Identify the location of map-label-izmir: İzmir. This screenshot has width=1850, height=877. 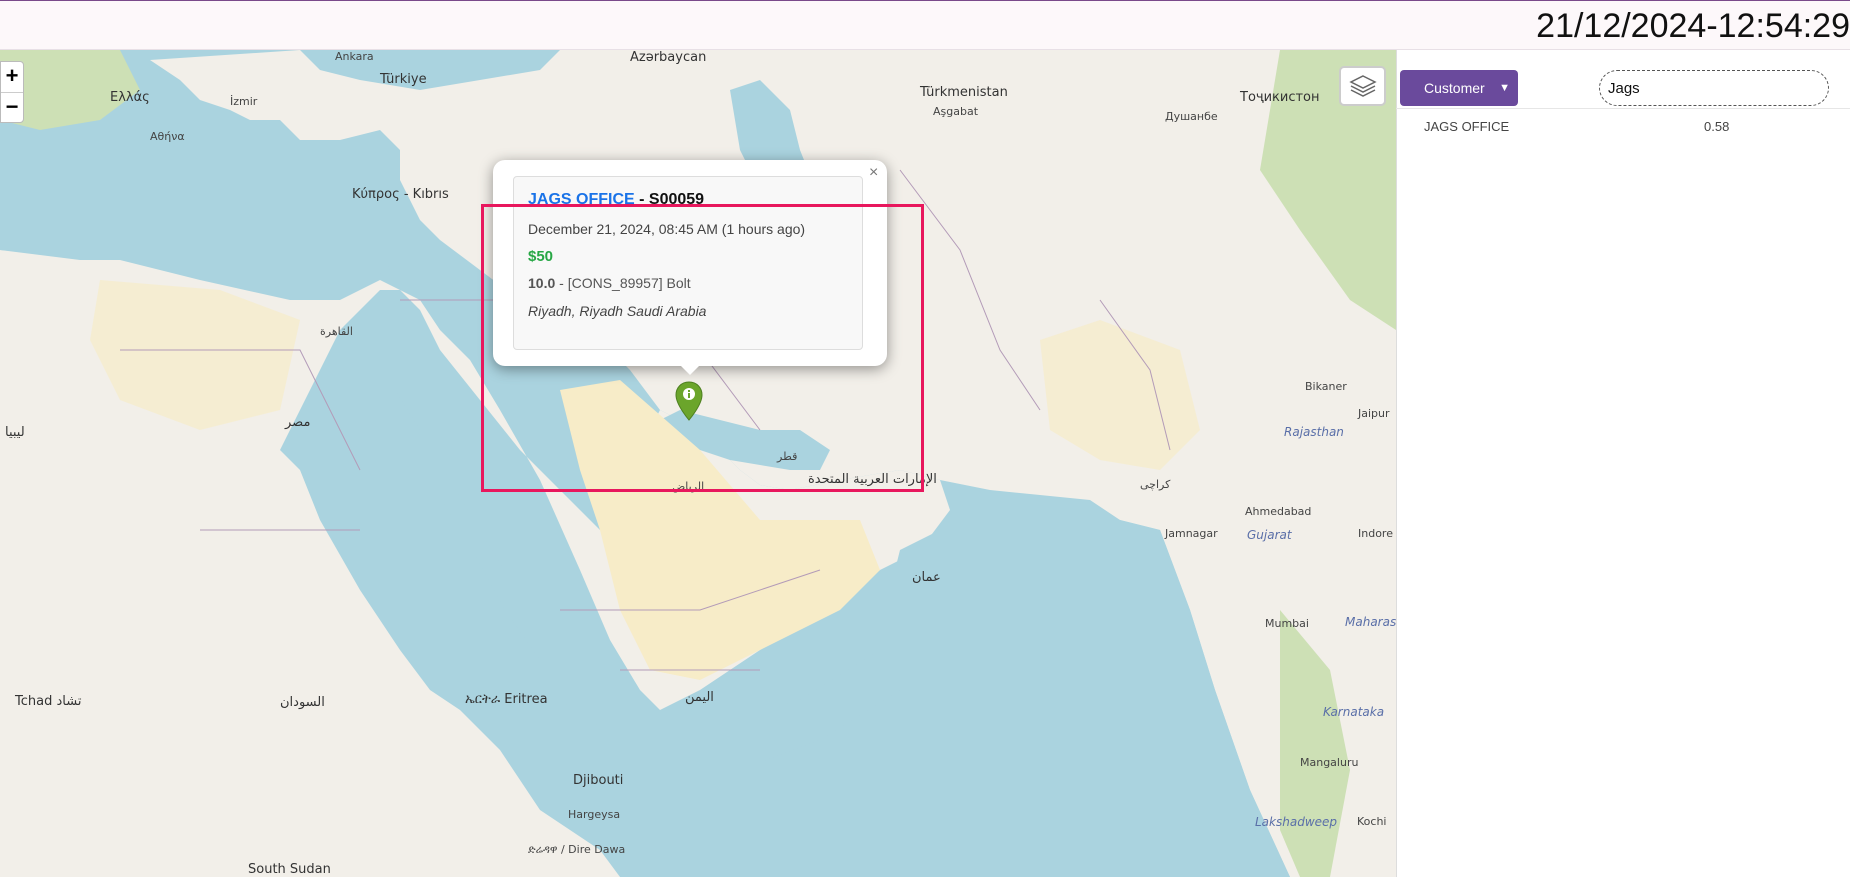
(244, 101).